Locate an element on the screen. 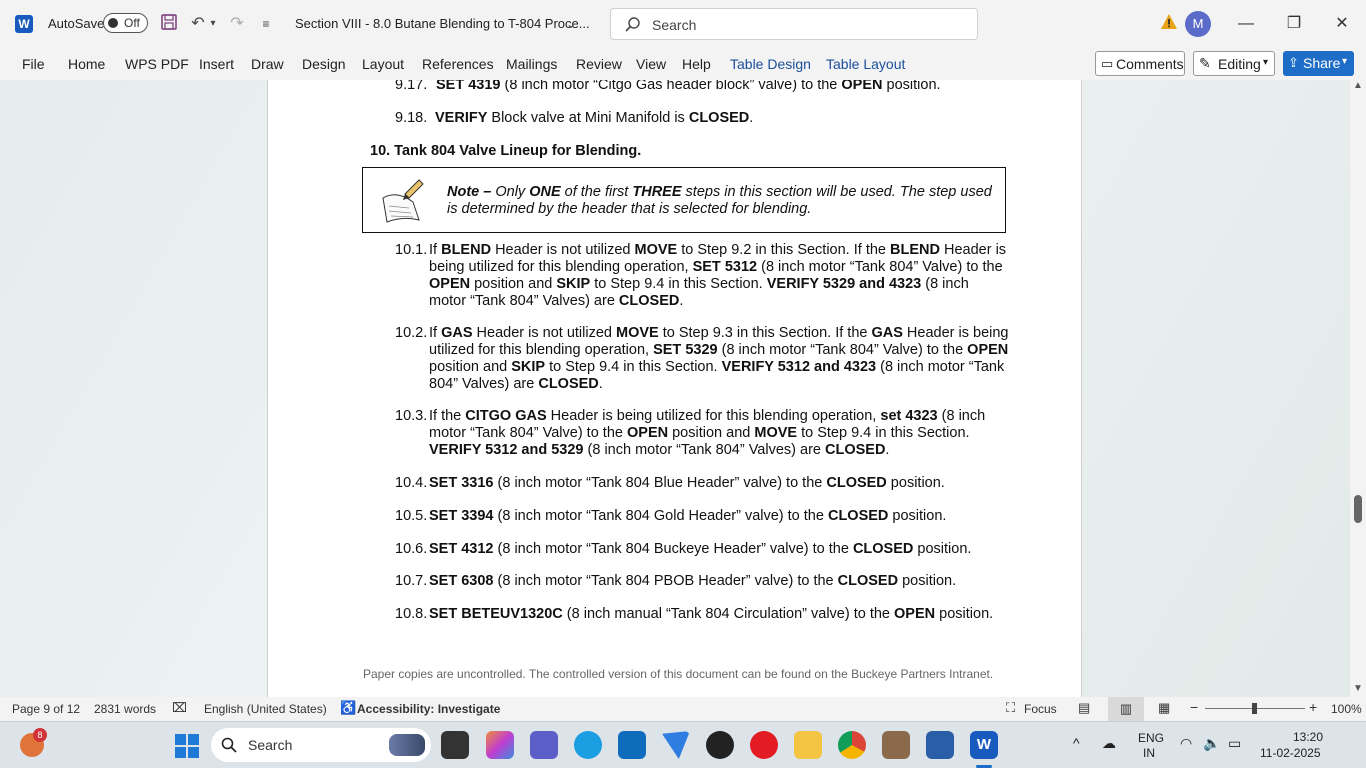  step-number: 10.6. is located at coordinates (411, 549).